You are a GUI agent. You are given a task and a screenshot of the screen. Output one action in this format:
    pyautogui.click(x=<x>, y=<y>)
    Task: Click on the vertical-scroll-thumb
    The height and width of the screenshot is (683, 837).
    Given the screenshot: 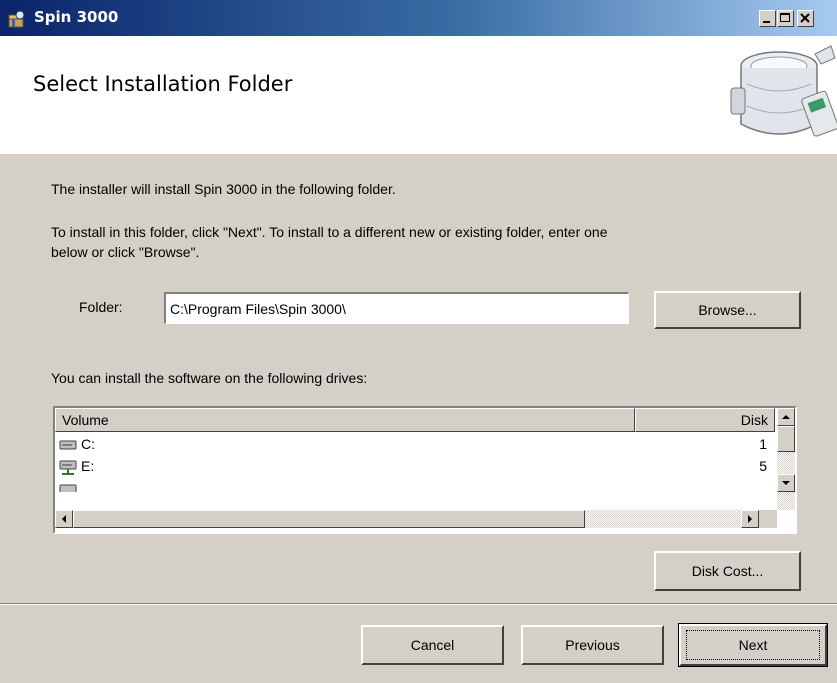 What is the action you would take?
    pyautogui.click(x=786, y=439)
    